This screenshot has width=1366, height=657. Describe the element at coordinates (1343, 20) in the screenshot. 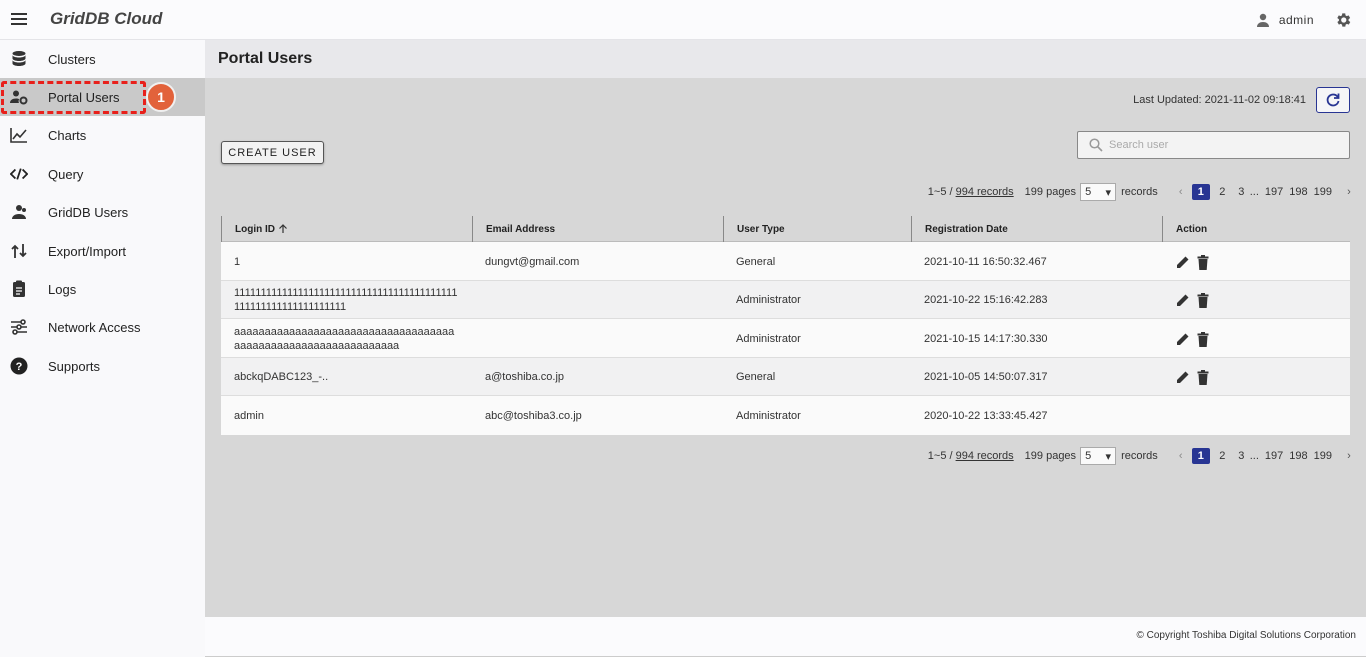

I see `gear-icon` at that location.